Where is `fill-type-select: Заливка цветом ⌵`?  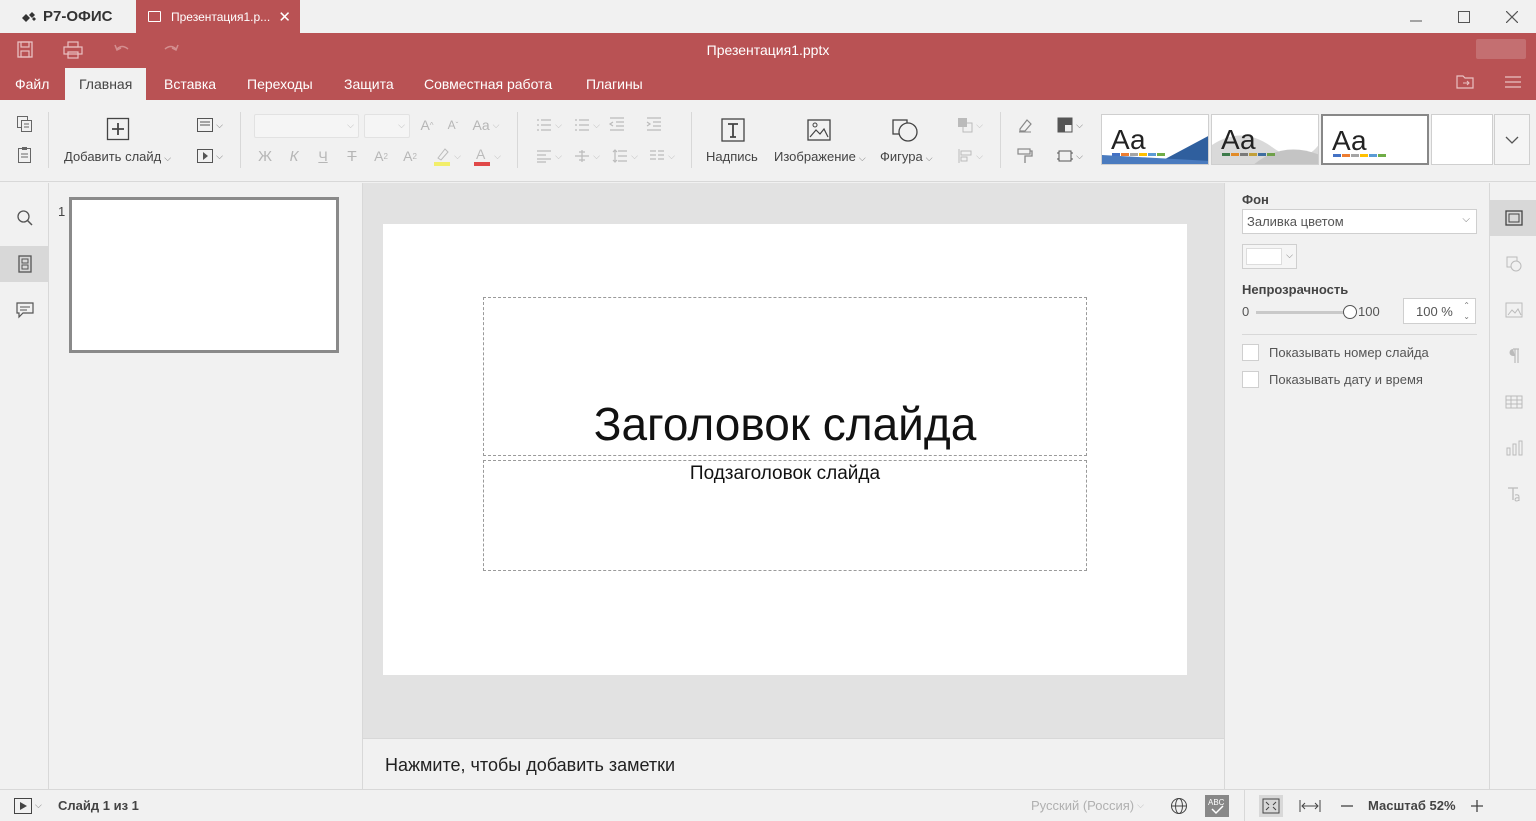
fill-type-select: Заливка цветом ⌵ is located at coordinates (1359, 221).